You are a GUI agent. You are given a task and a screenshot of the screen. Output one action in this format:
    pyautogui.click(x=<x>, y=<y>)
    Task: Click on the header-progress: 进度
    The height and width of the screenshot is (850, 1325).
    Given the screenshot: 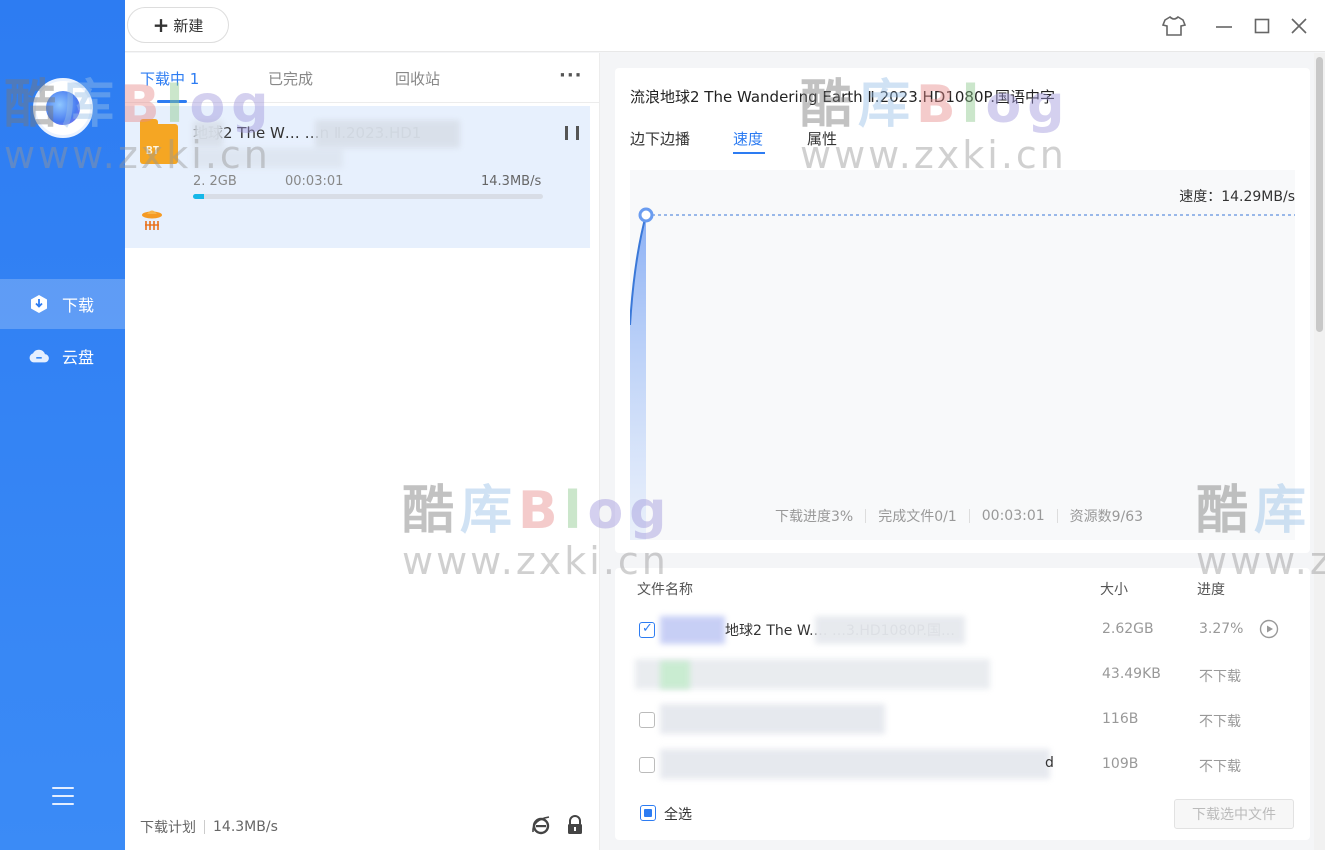 What is the action you would take?
    pyautogui.click(x=1211, y=590)
    